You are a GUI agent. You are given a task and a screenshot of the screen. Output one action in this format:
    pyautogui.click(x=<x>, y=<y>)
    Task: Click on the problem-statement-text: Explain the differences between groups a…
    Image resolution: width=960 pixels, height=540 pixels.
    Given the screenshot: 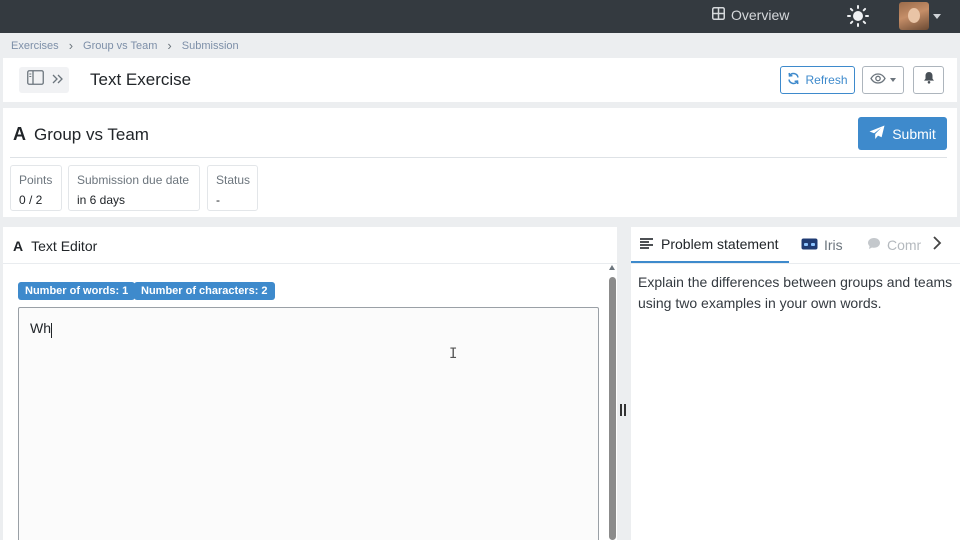 What is the action you would take?
    pyautogui.click(x=795, y=292)
    